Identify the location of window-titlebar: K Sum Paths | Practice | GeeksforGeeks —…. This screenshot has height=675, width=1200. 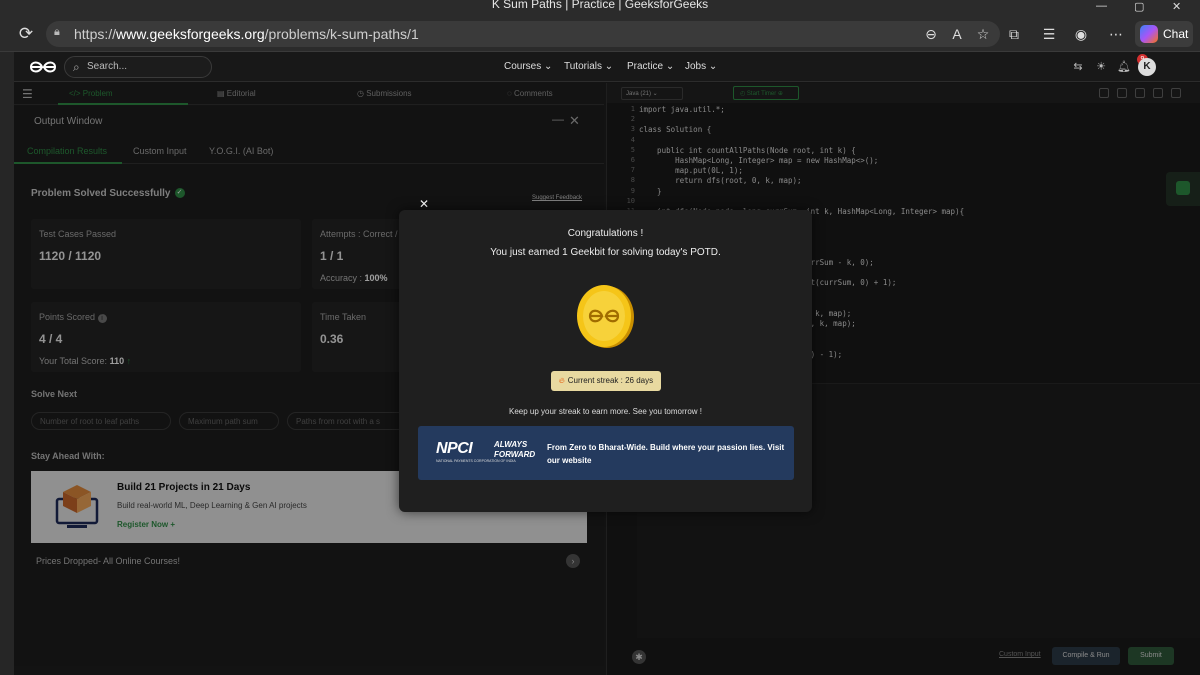
(600, 8).